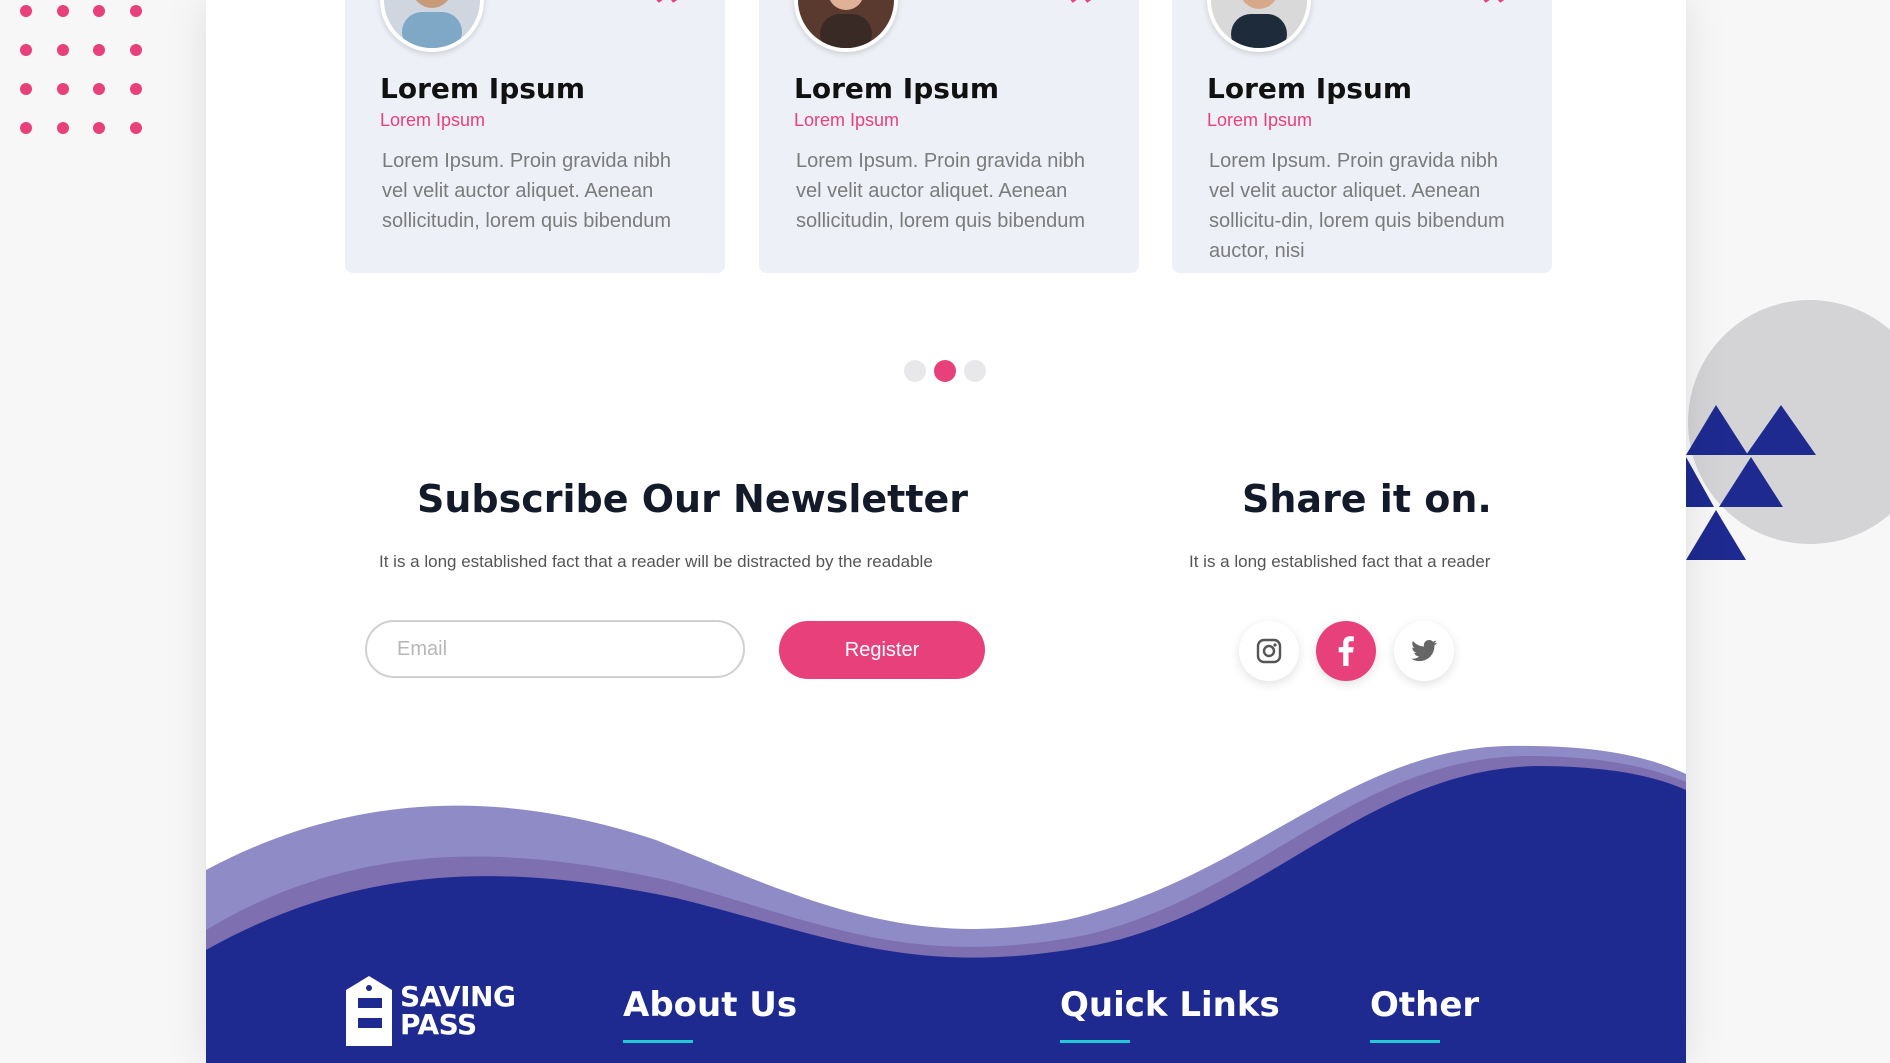 The width and height of the screenshot is (1890, 1063). I want to click on decorative-triangles, so click(1751, 482).